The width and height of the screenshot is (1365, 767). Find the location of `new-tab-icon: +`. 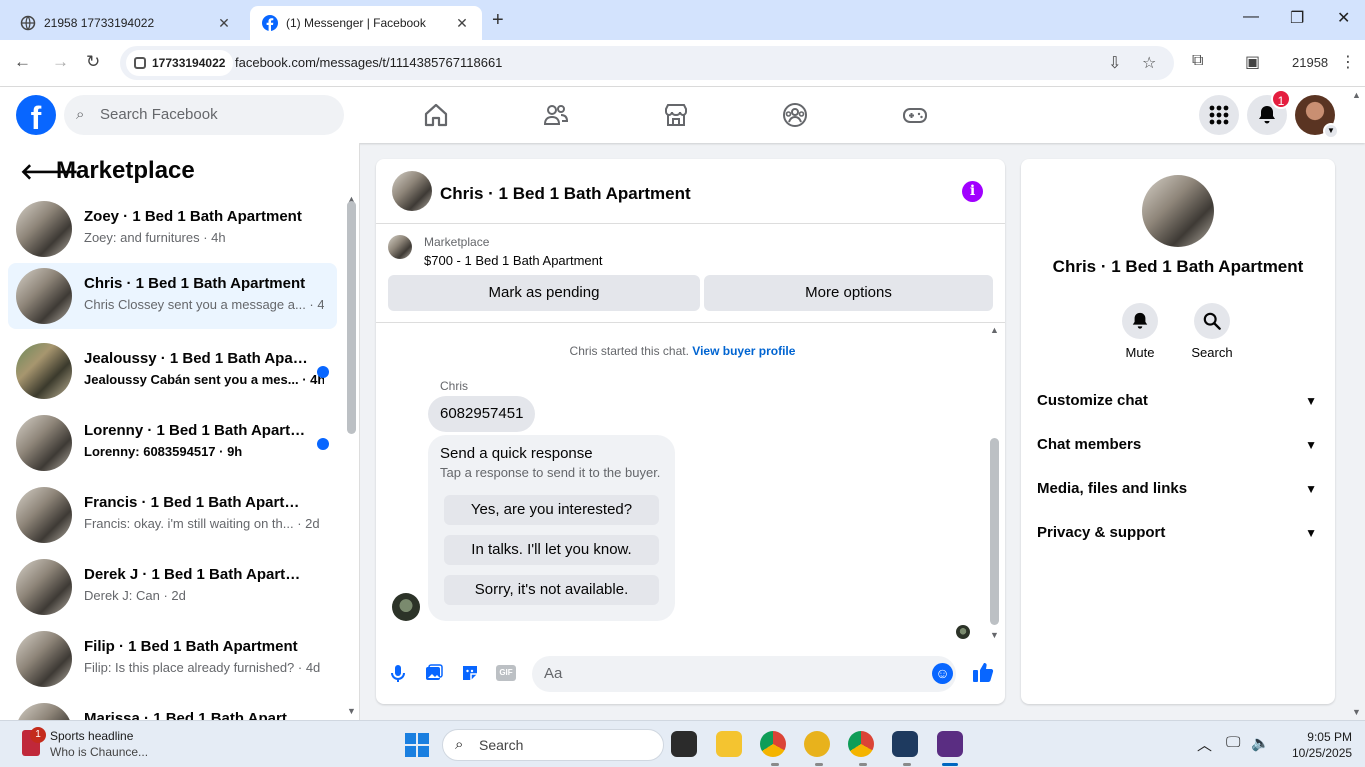

new-tab-icon: + is located at coordinates (498, 20).